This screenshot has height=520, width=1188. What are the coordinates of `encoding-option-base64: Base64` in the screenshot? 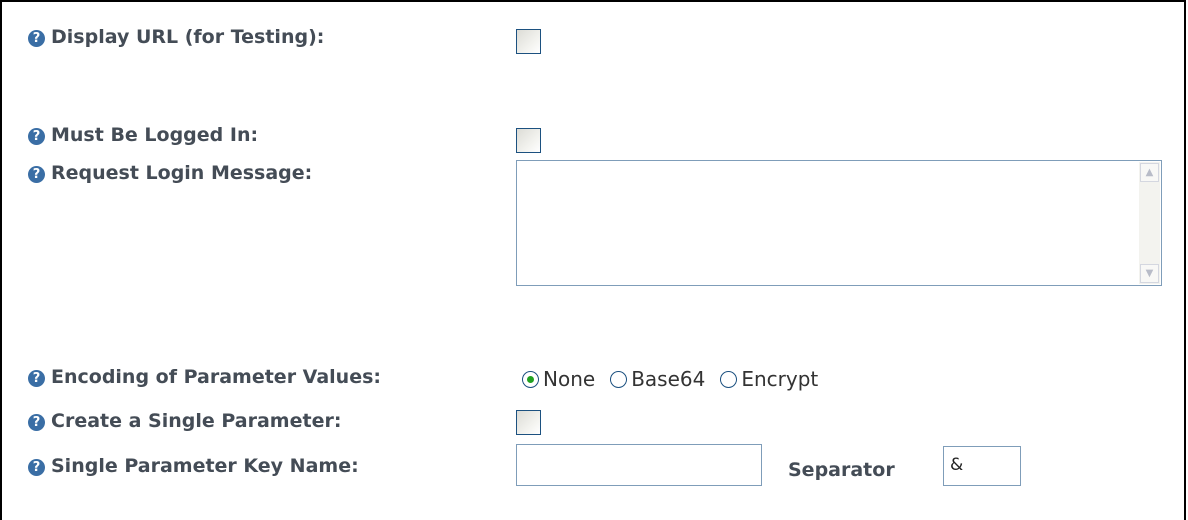 It's located at (657, 379).